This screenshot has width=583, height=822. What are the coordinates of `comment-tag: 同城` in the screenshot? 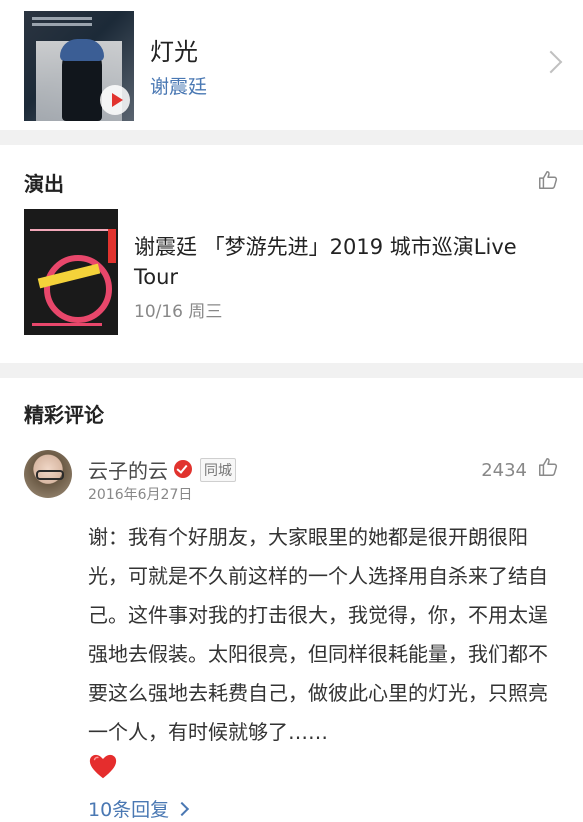 It's located at (218, 470).